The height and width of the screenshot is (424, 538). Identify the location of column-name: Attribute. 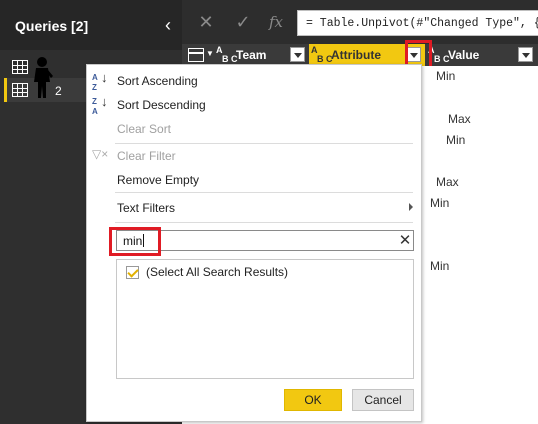
(356, 55).